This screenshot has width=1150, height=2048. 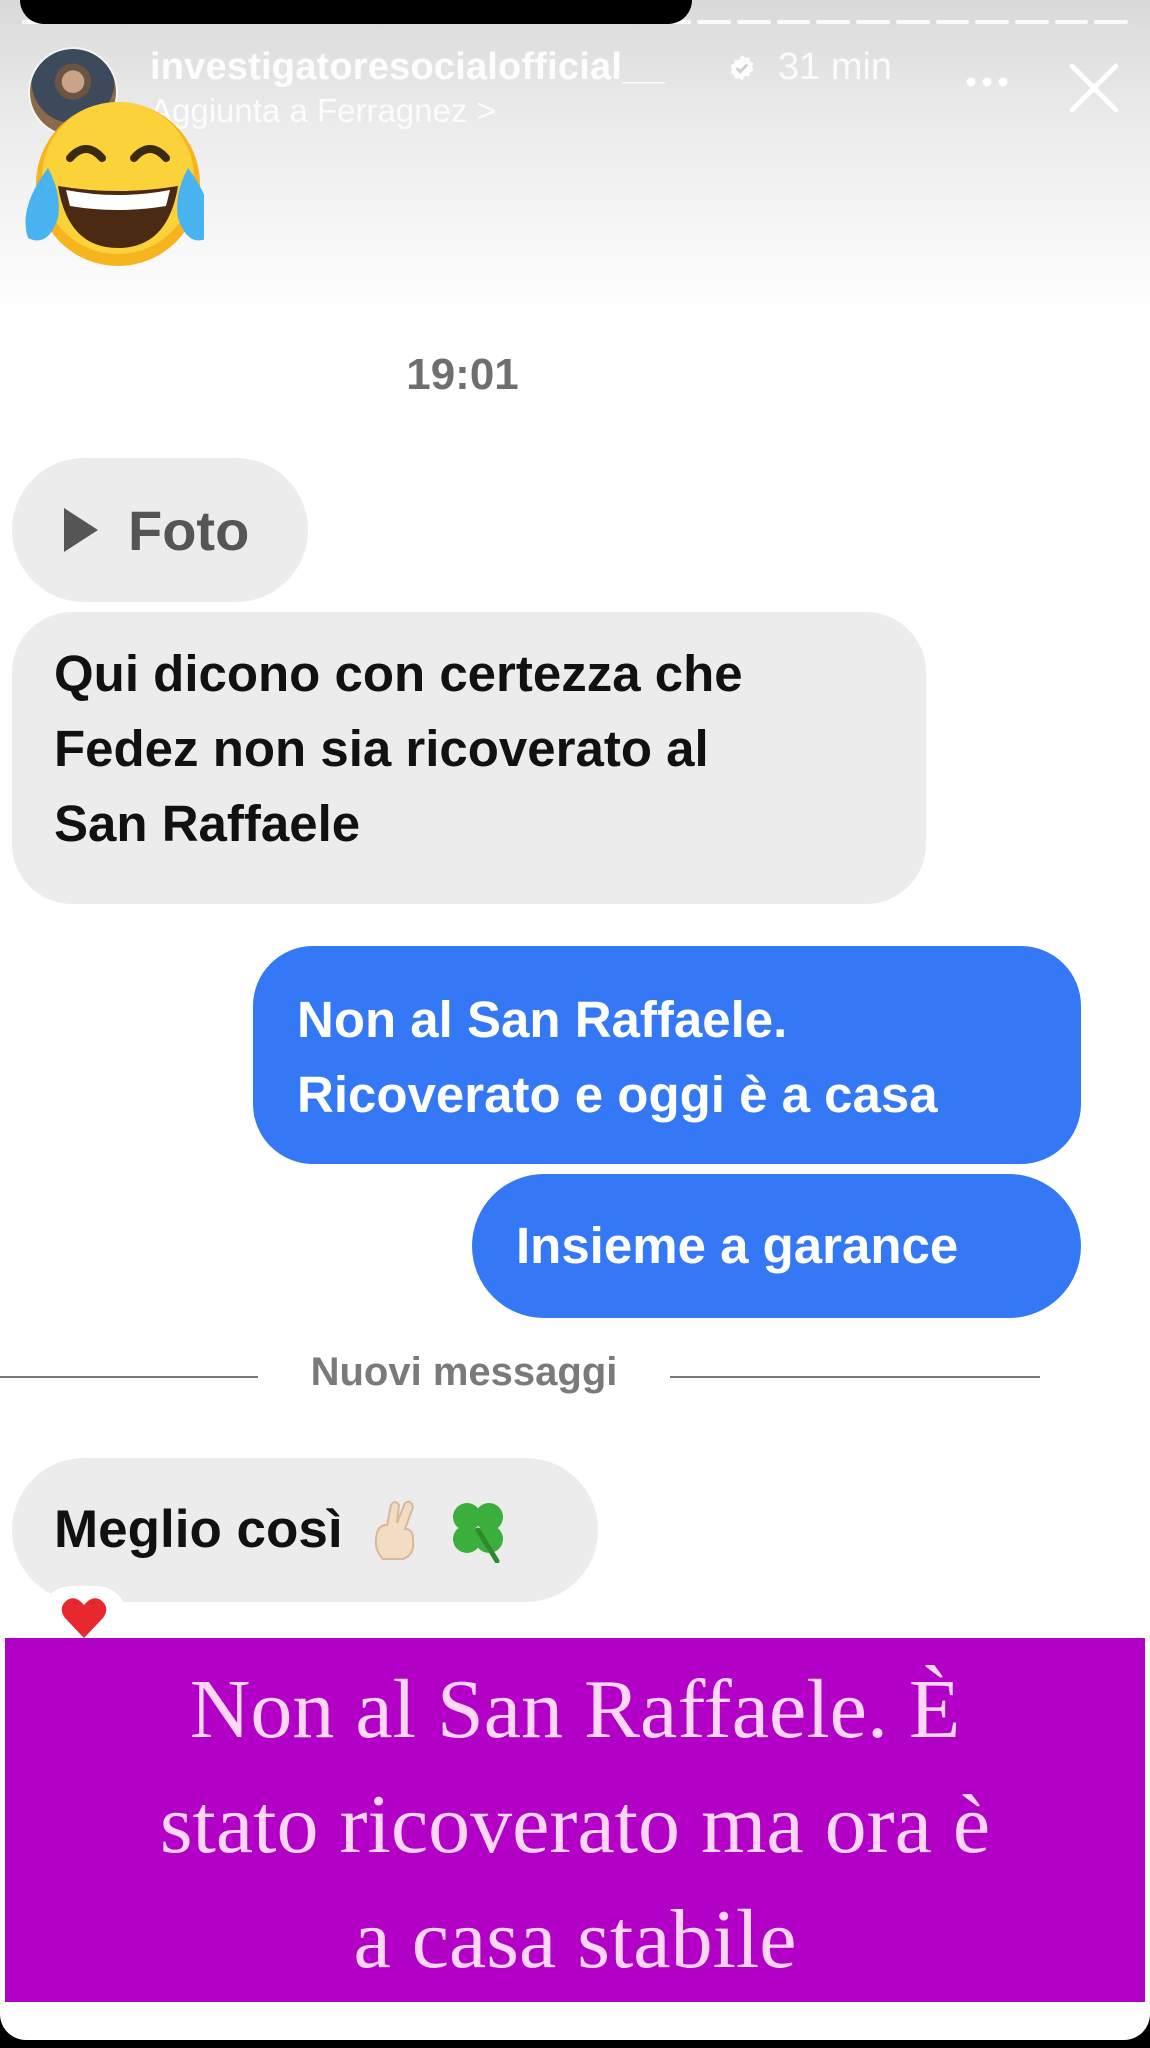 I want to click on message-timestamp: 19:01, so click(x=462, y=374).